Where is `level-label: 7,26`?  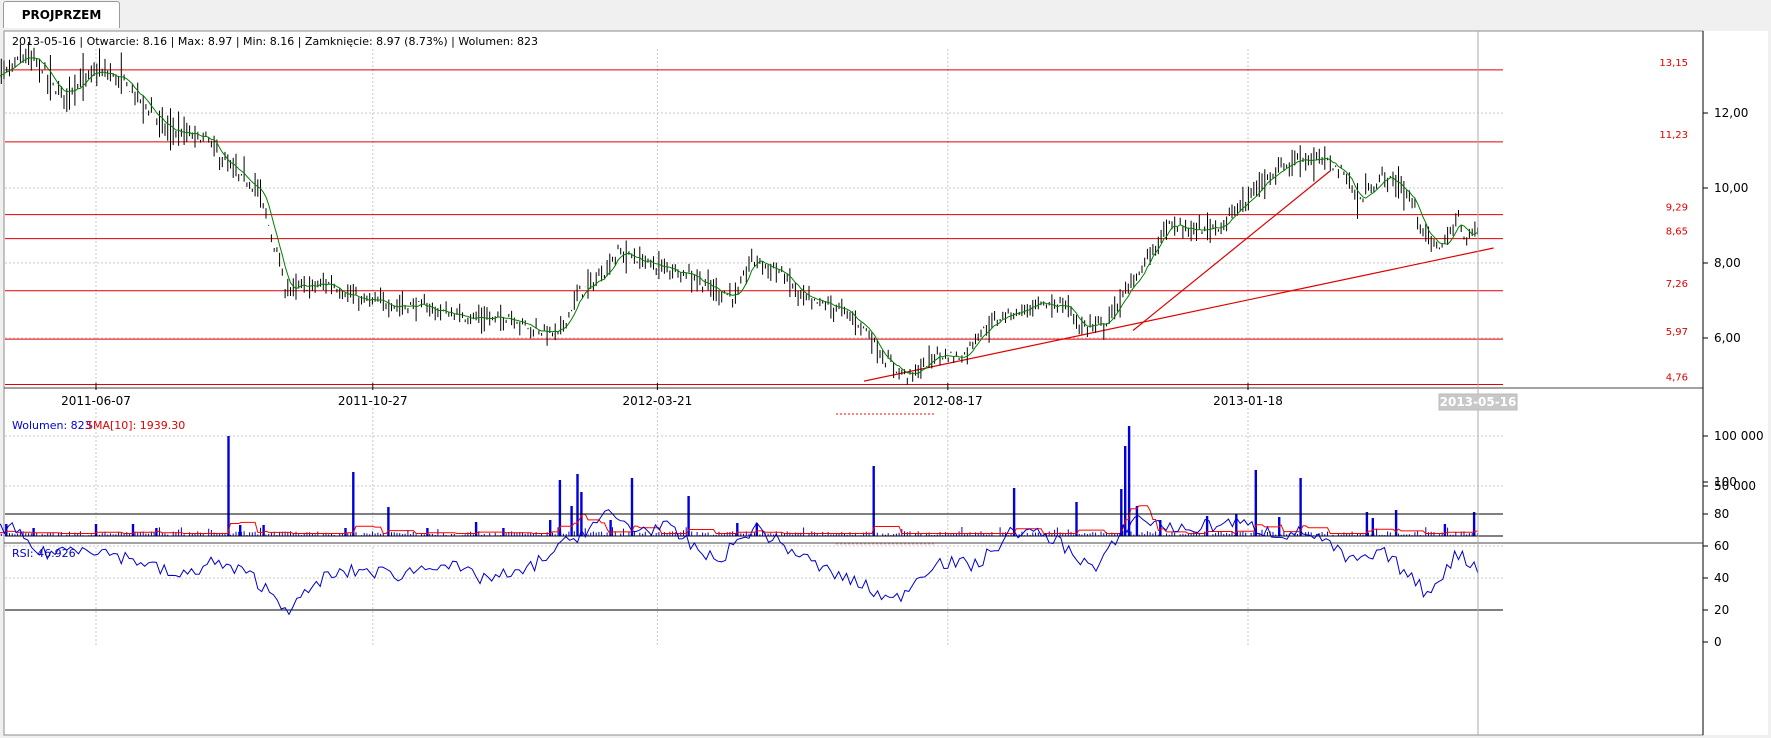
level-label: 7,26 is located at coordinates (1677, 284).